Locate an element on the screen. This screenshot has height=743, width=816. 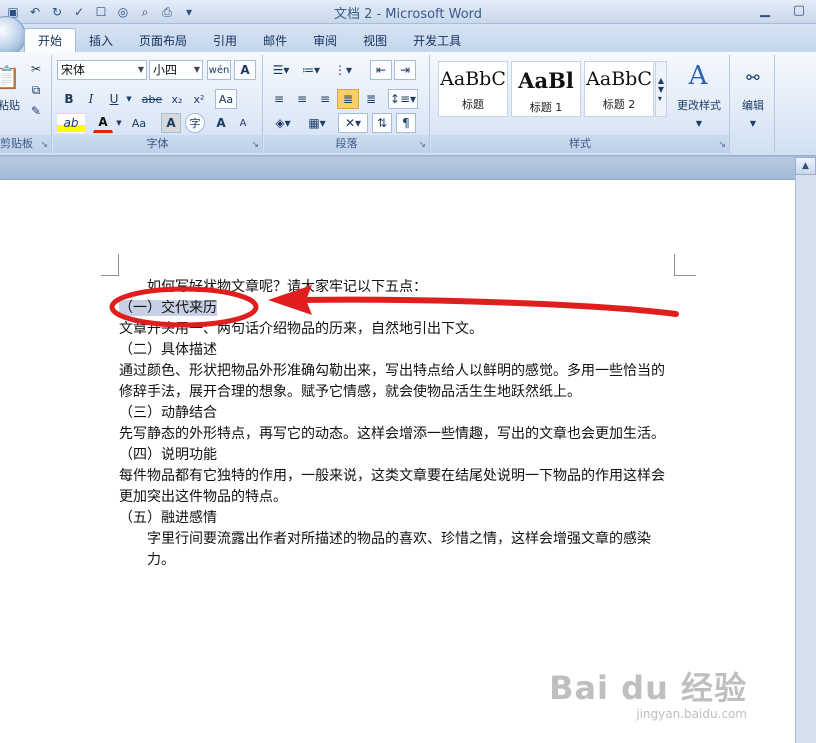
align-right-icon: ≡ is located at coordinates (325, 99).